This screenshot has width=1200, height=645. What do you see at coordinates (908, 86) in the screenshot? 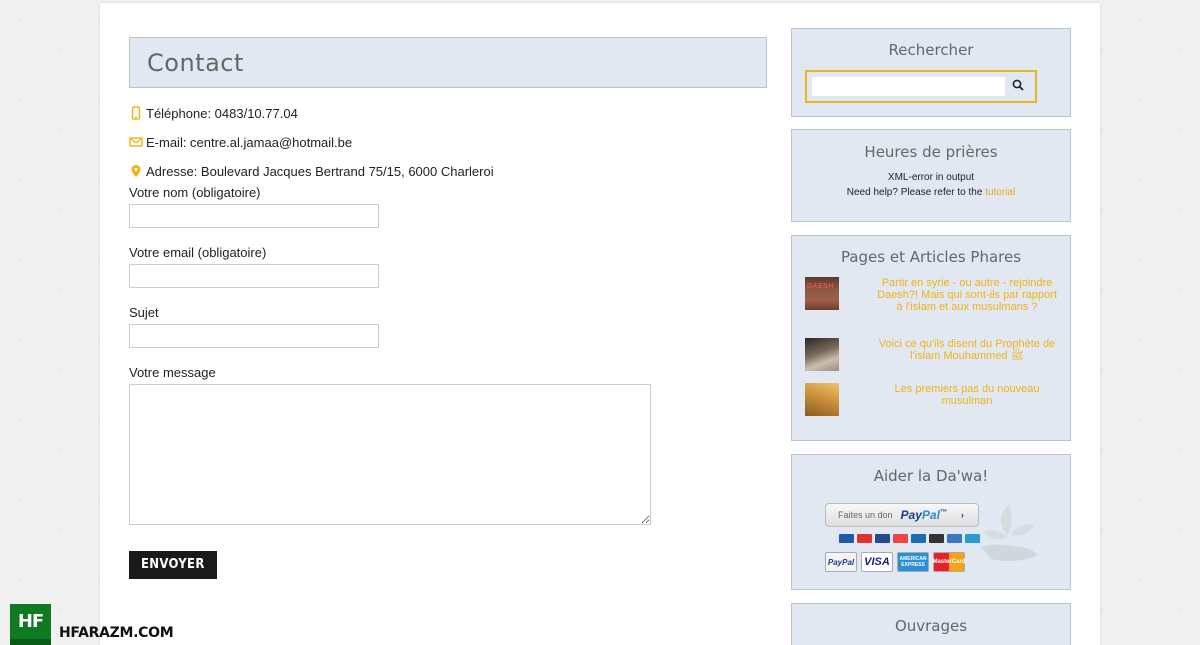
I see `search-input` at bounding box center [908, 86].